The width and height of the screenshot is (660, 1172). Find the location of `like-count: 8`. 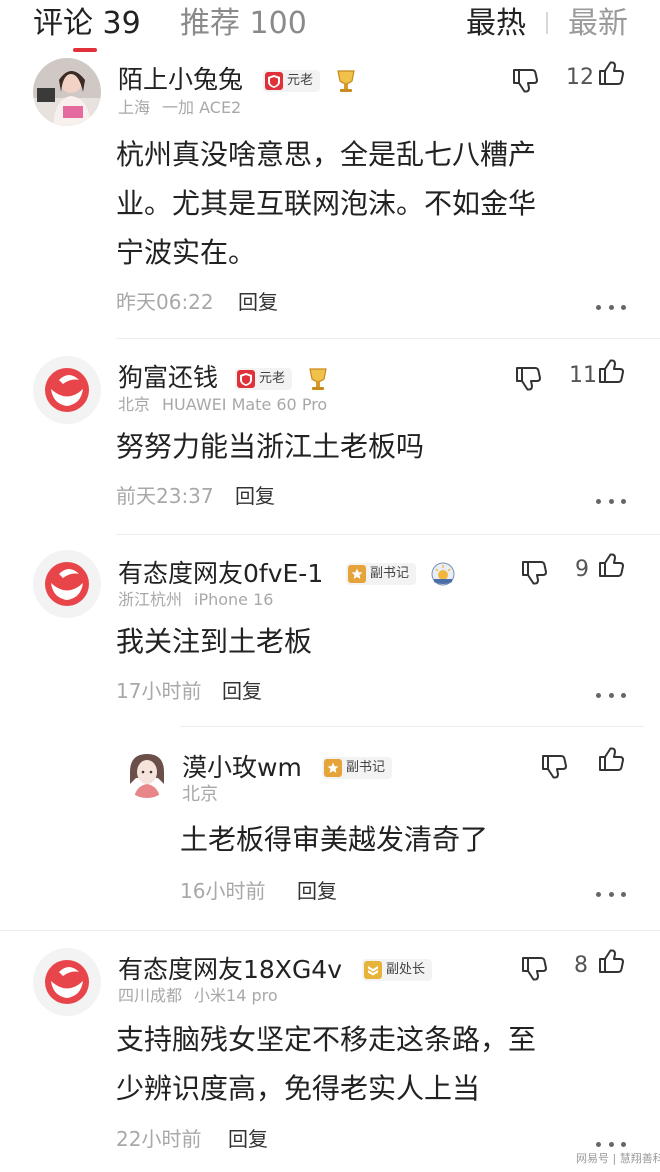

like-count: 8 is located at coordinates (581, 965).